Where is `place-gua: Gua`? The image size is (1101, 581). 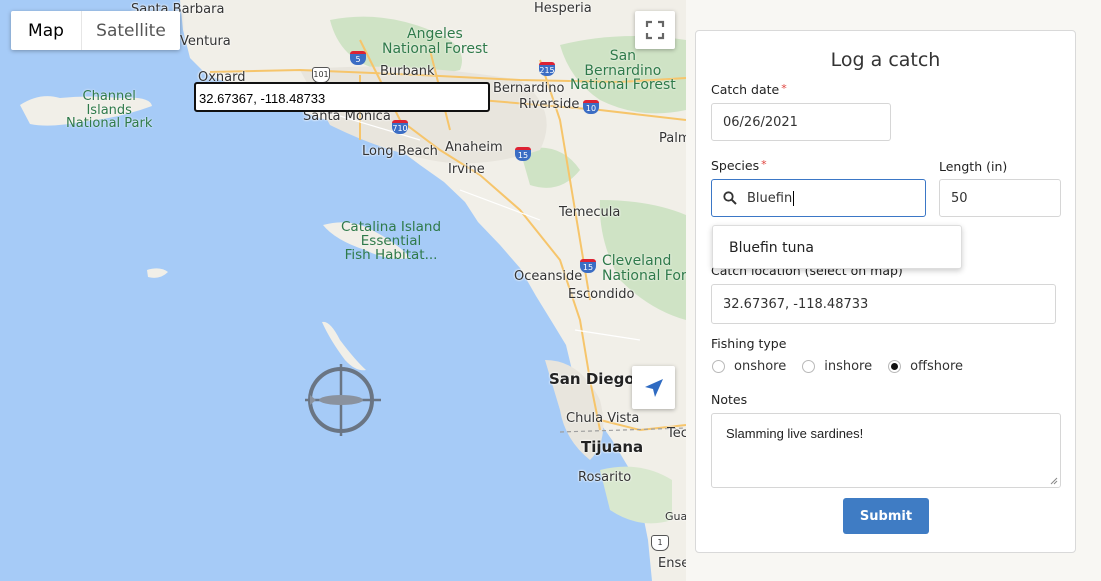
place-gua: Gua is located at coordinates (675, 516).